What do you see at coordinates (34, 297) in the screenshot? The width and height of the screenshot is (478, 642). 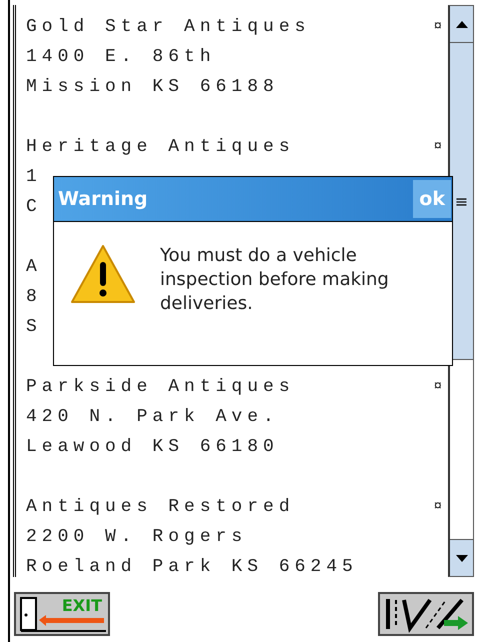 I see `address-line: 8` at bounding box center [34, 297].